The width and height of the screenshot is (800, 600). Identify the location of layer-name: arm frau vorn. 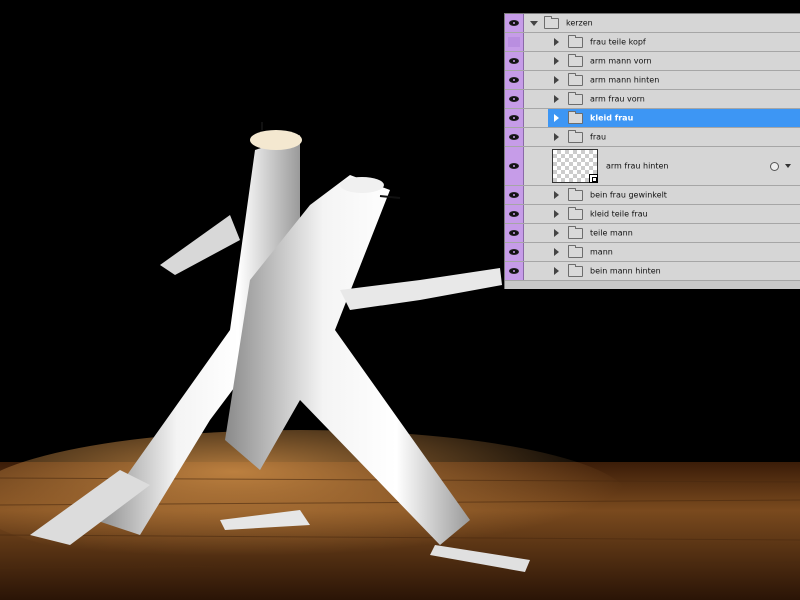
(617, 99).